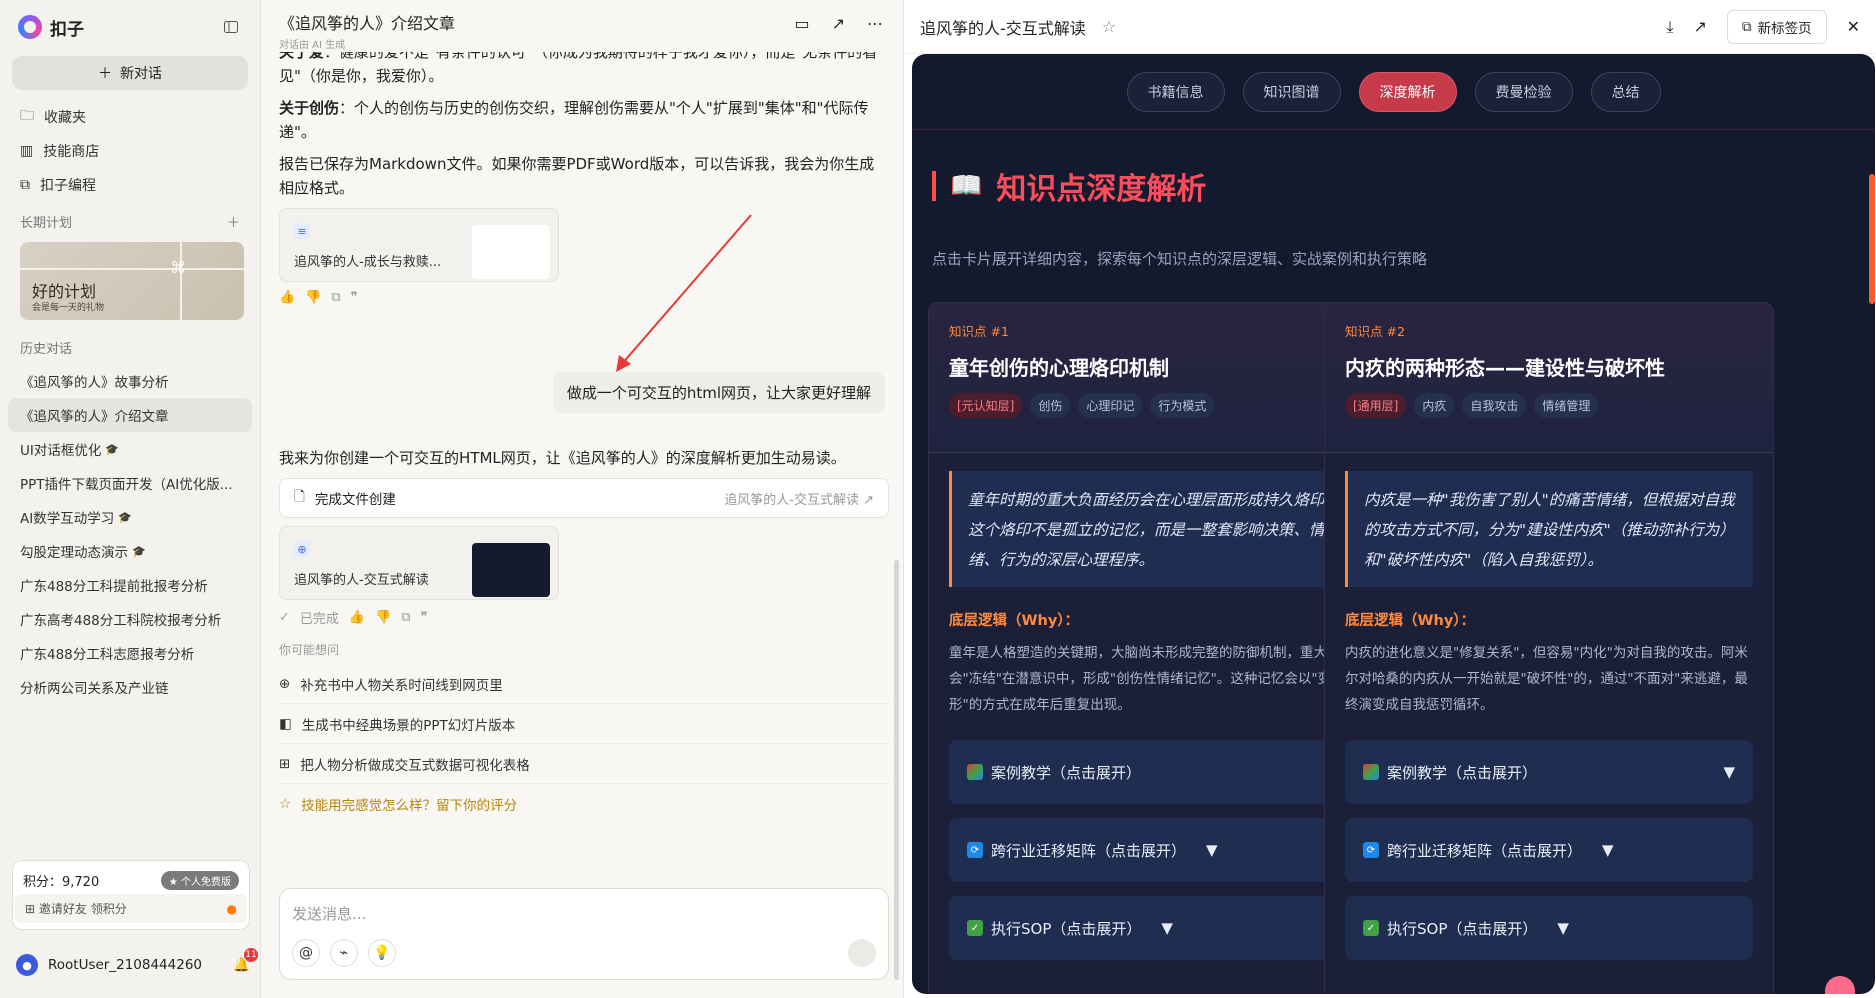 The width and height of the screenshot is (1876, 998). What do you see at coordinates (801, 23) in the screenshot?
I see `folder-icon: ▭` at bounding box center [801, 23].